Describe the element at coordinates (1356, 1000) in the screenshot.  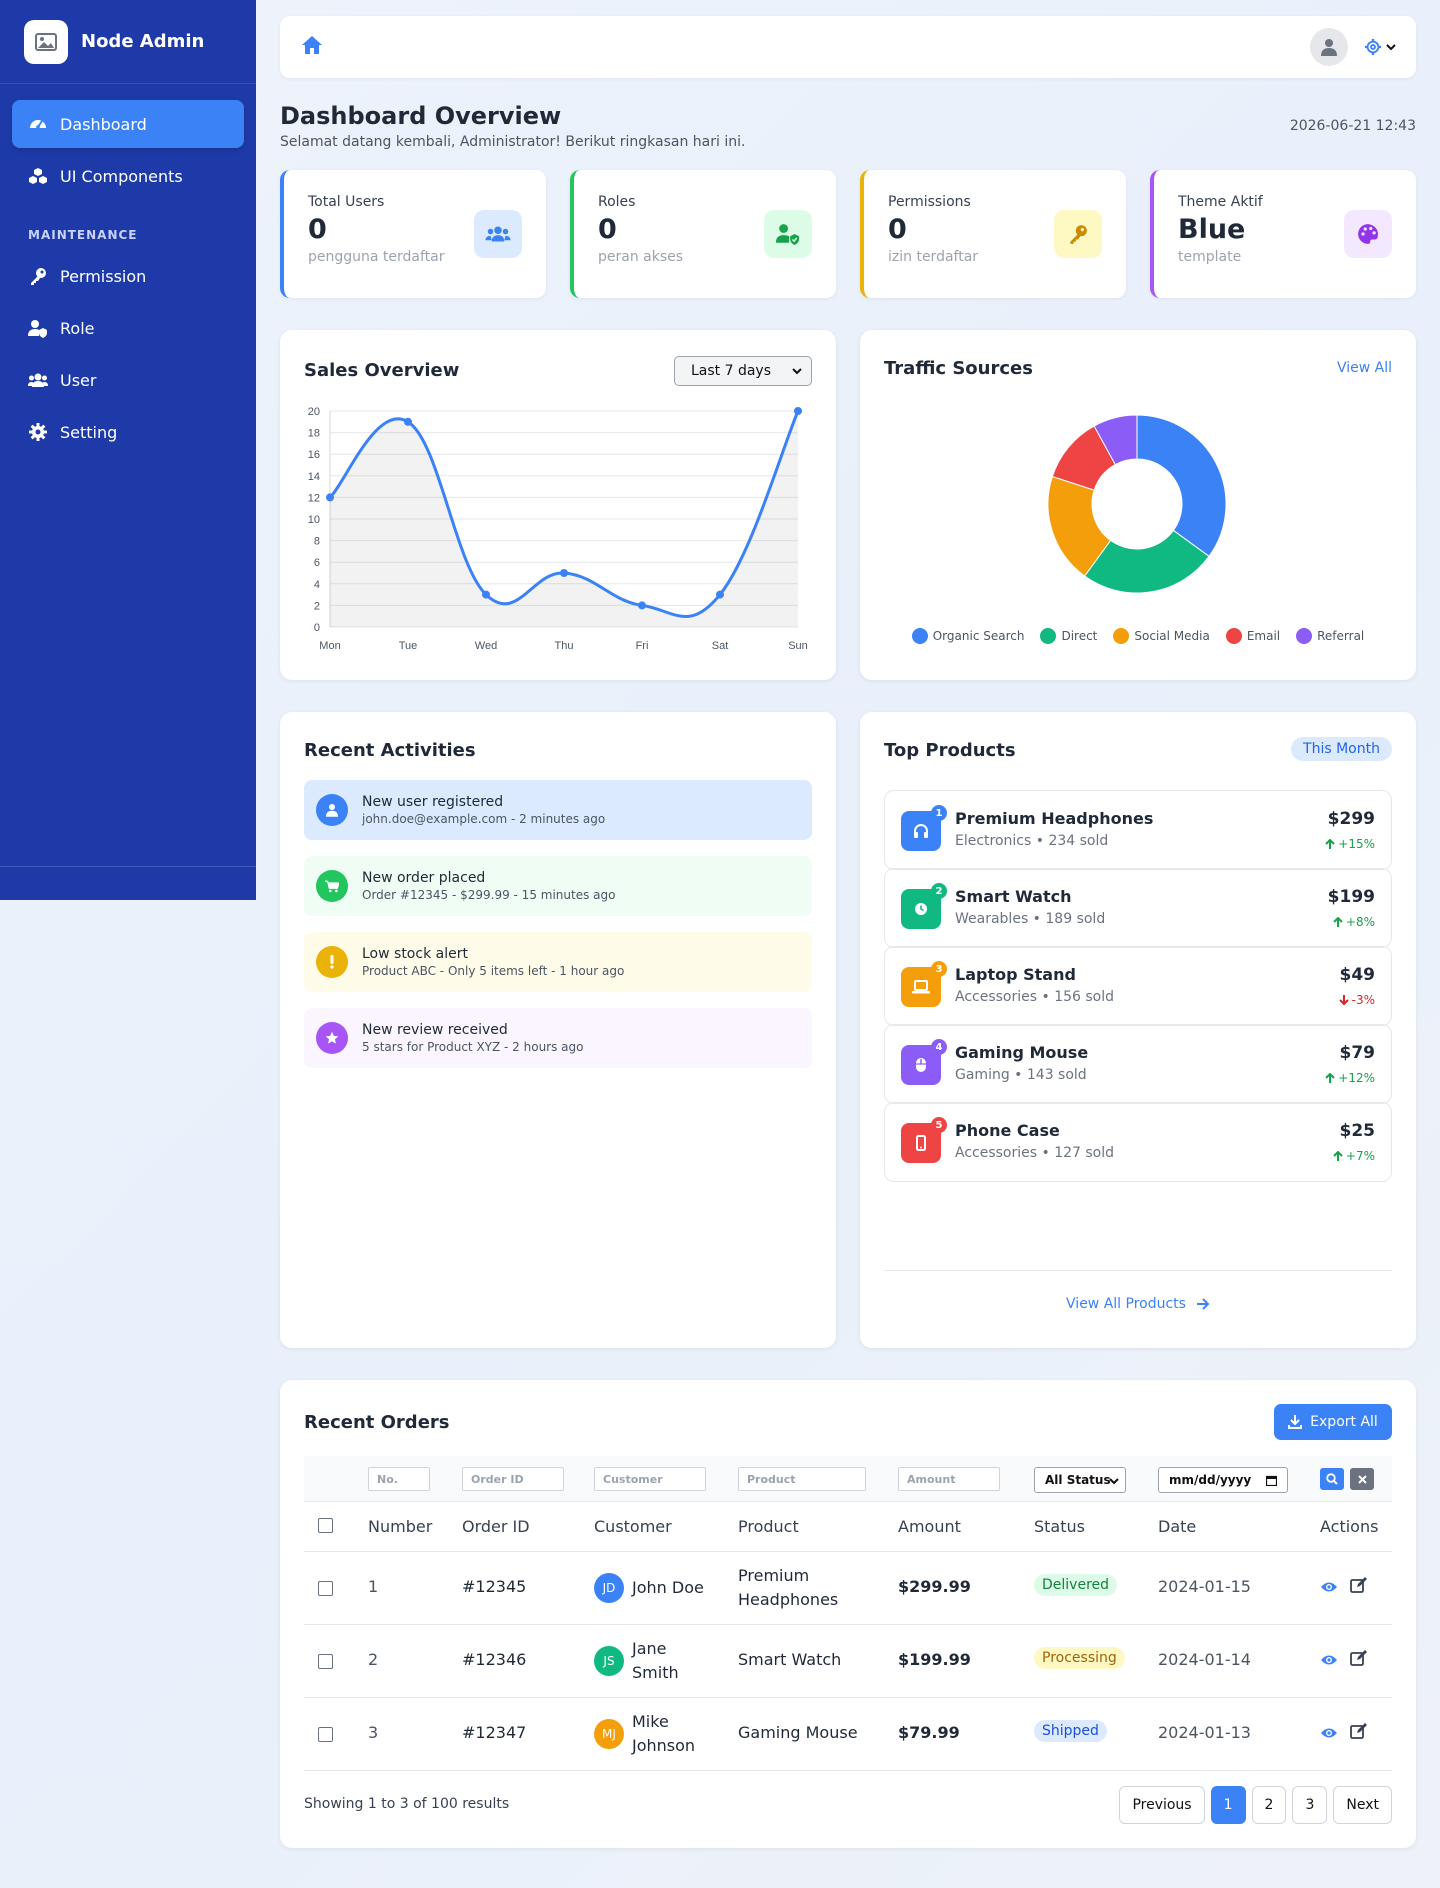
I see `product-change: -3%` at that location.